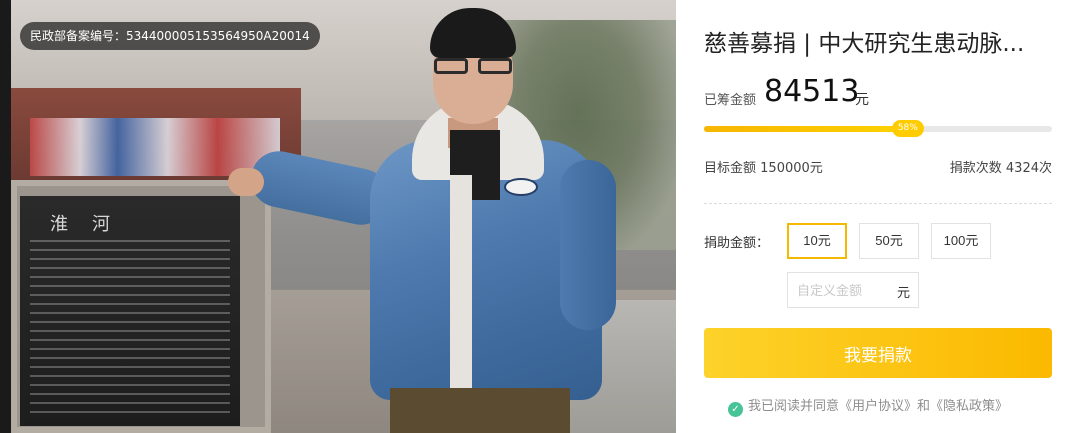  Describe the element at coordinates (907, 128) in the screenshot. I see `progress-percent-badge: 58%` at that location.